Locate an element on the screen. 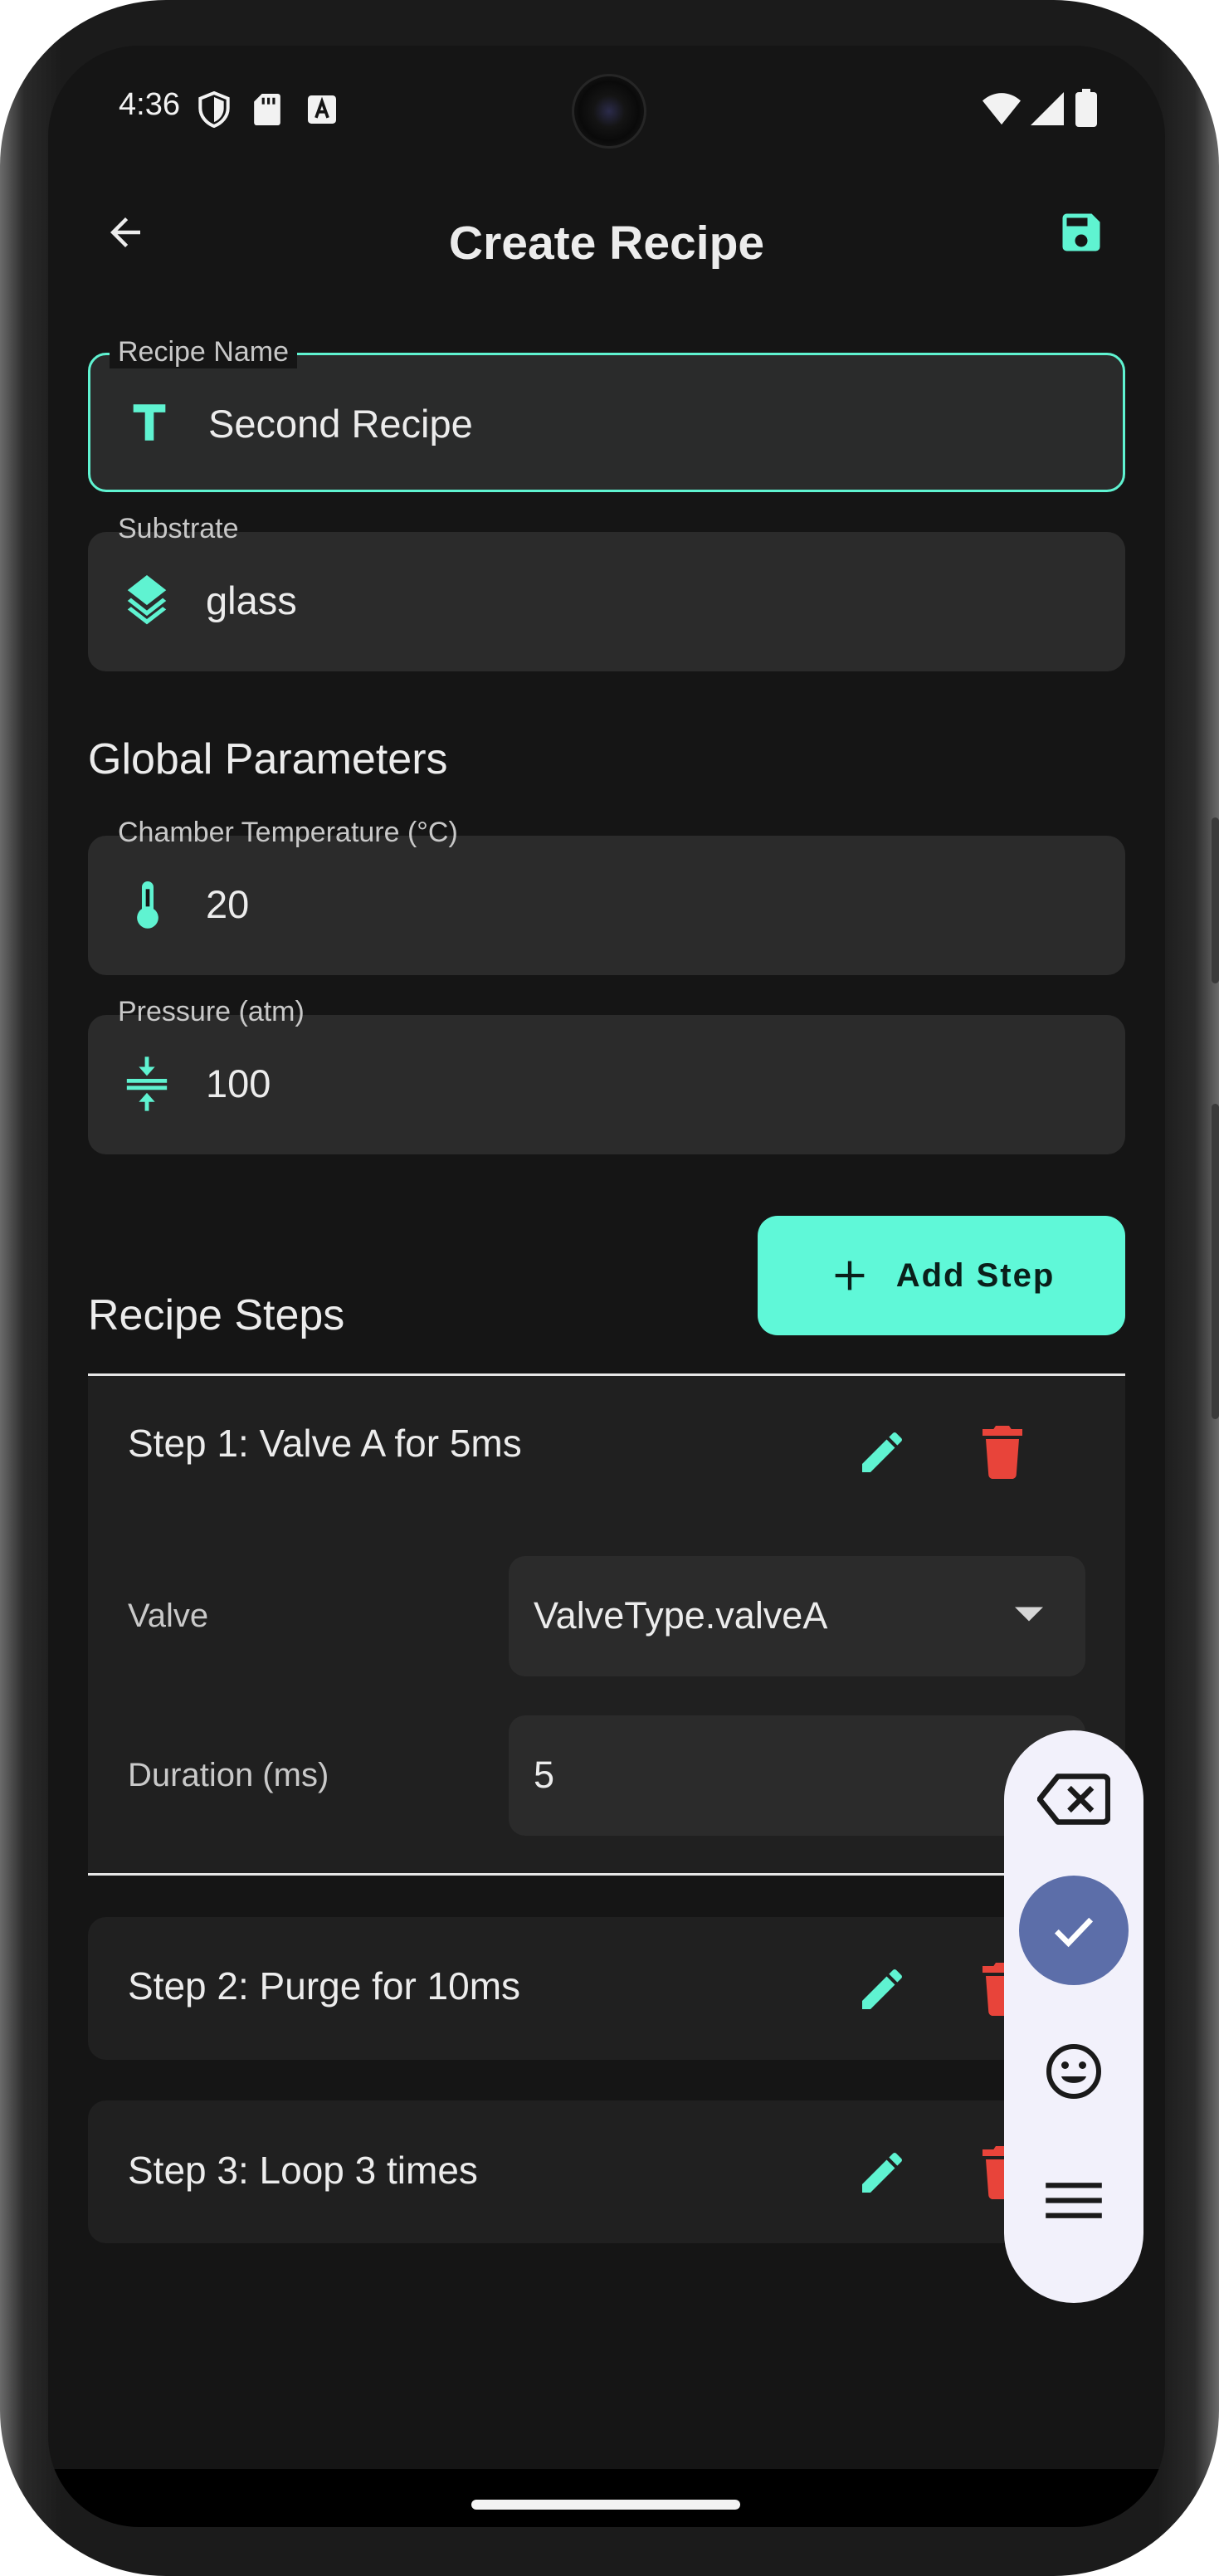 This screenshot has height=2576, width=1219. page-title: Create Recipe is located at coordinates (607, 244).